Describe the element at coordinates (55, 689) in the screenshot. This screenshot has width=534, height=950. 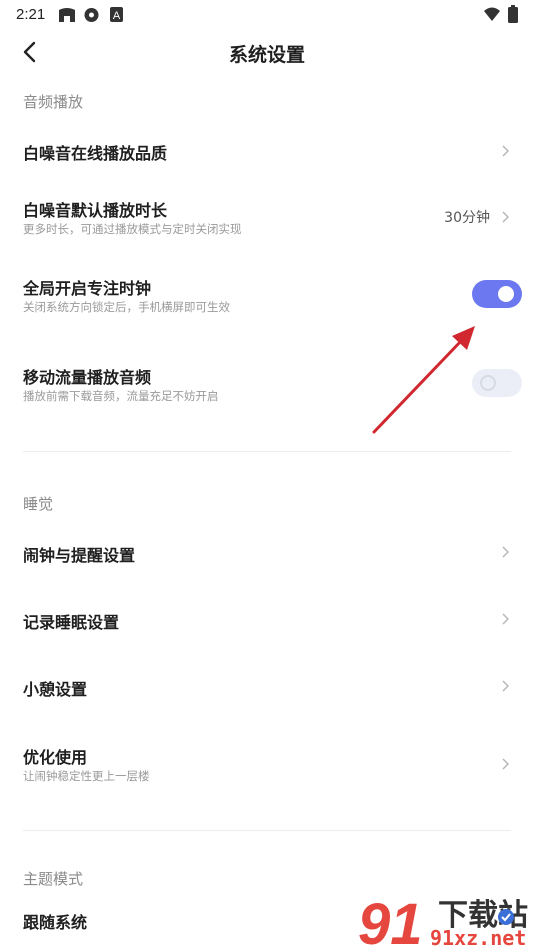
I see `nap-settings-label: 小憩设置` at that location.